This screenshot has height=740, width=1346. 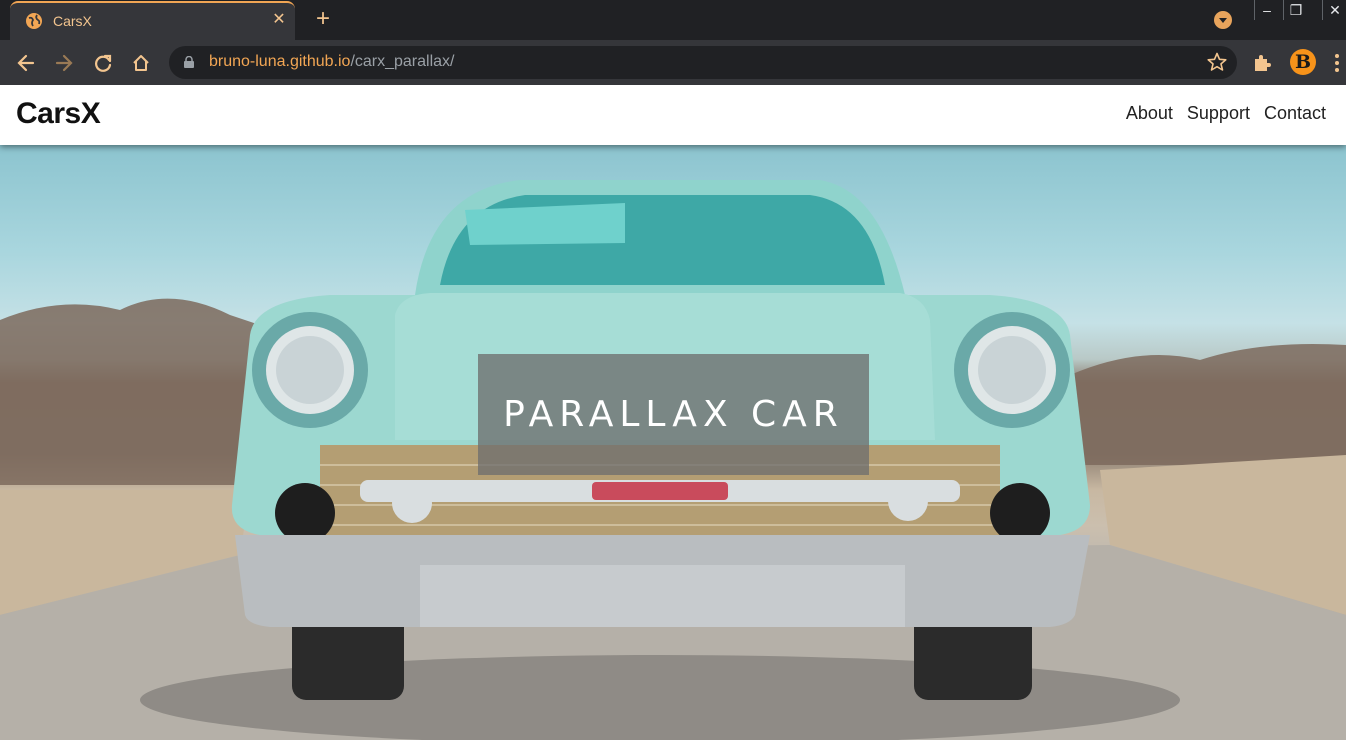 I want to click on lock-icon, so click(x=189, y=62).